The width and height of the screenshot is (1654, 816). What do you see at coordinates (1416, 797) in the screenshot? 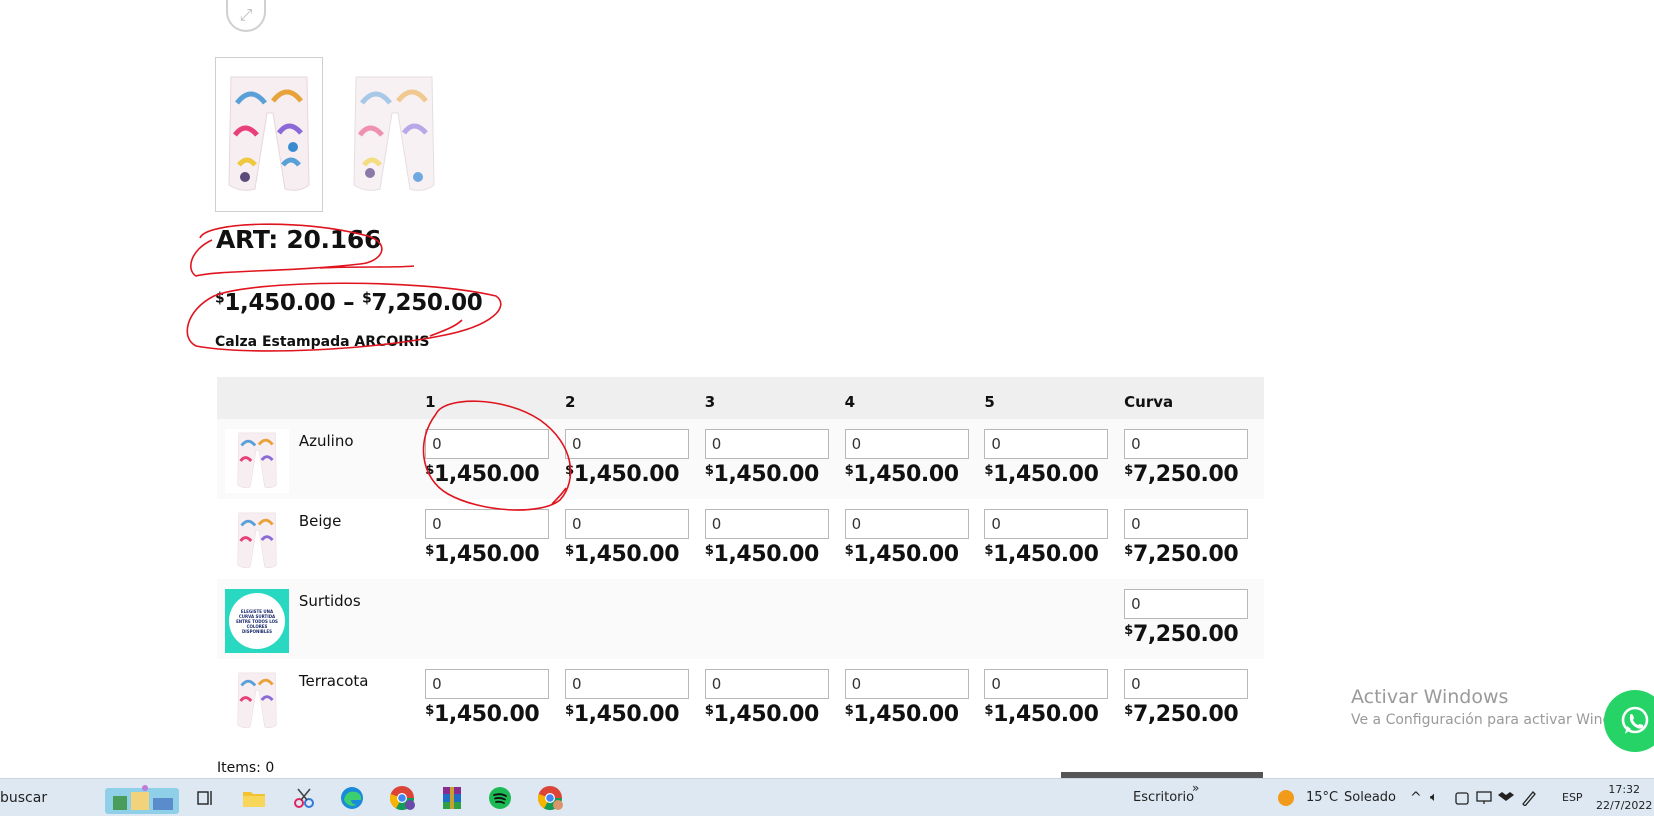
I see `chevron-up-icon: ^` at bounding box center [1416, 797].